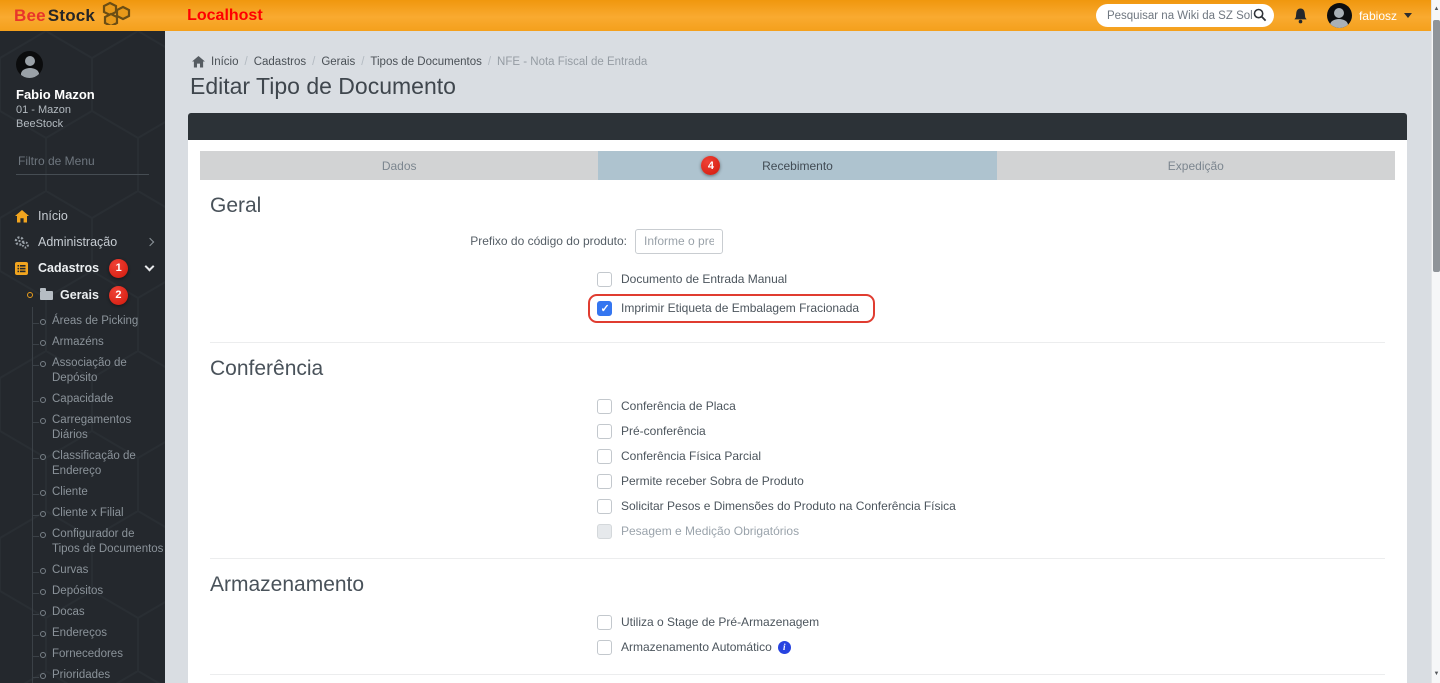 This screenshot has height=683, width=1440. Describe the element at coordinates (98, 371) in the screenshot. I see `sidebar-item-associacao-de-deposito: Associação de Depósito` at that location.